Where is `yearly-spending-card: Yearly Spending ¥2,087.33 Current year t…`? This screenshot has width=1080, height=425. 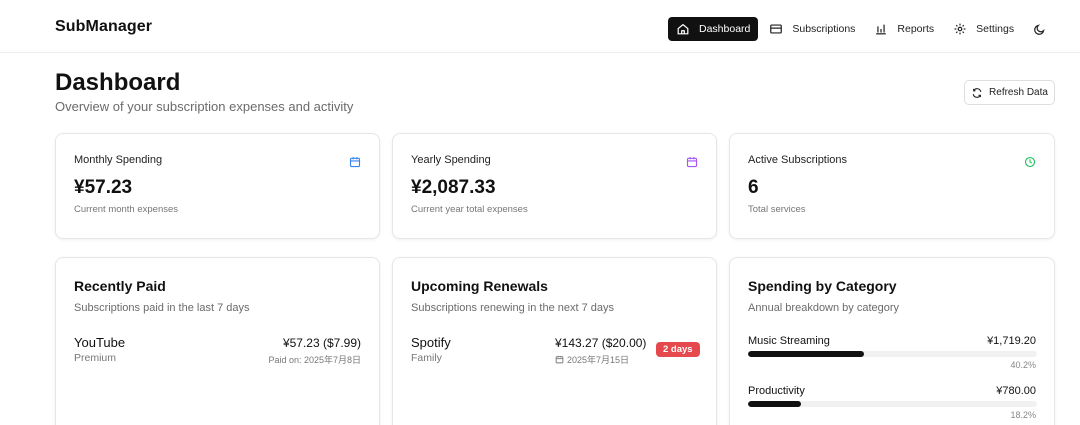
yearly-spending-card: Yearly Spending ¥2,087.33 Current year t… is located at coordinates (554, 186).